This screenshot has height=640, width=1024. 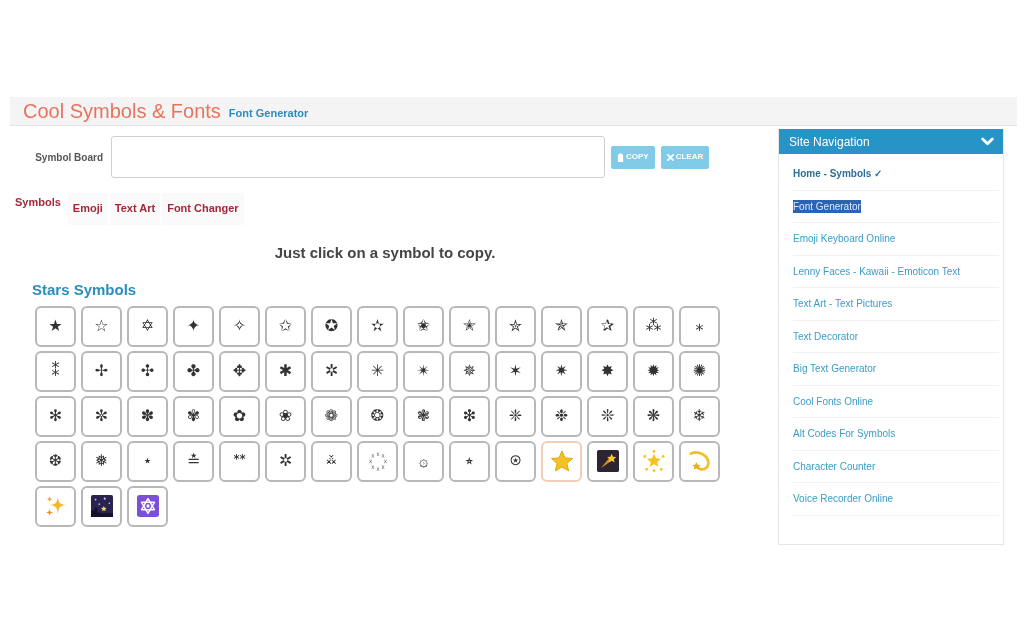 I want to click on symbol-board-label: Symbol Board, so click(x=69, y=157).